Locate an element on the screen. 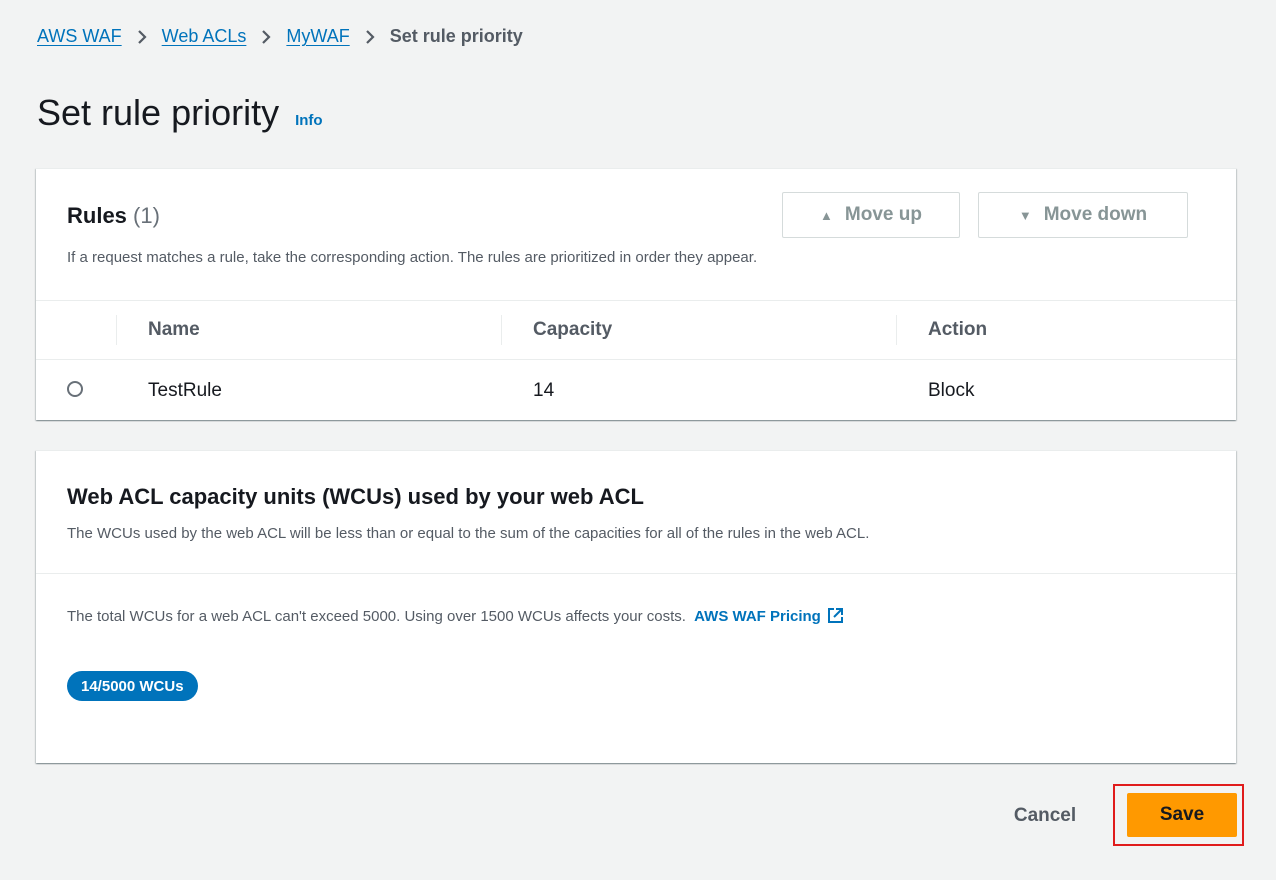  breadcrumb-web-acls-link: Web ACLs is located at coordinates (204, 36).